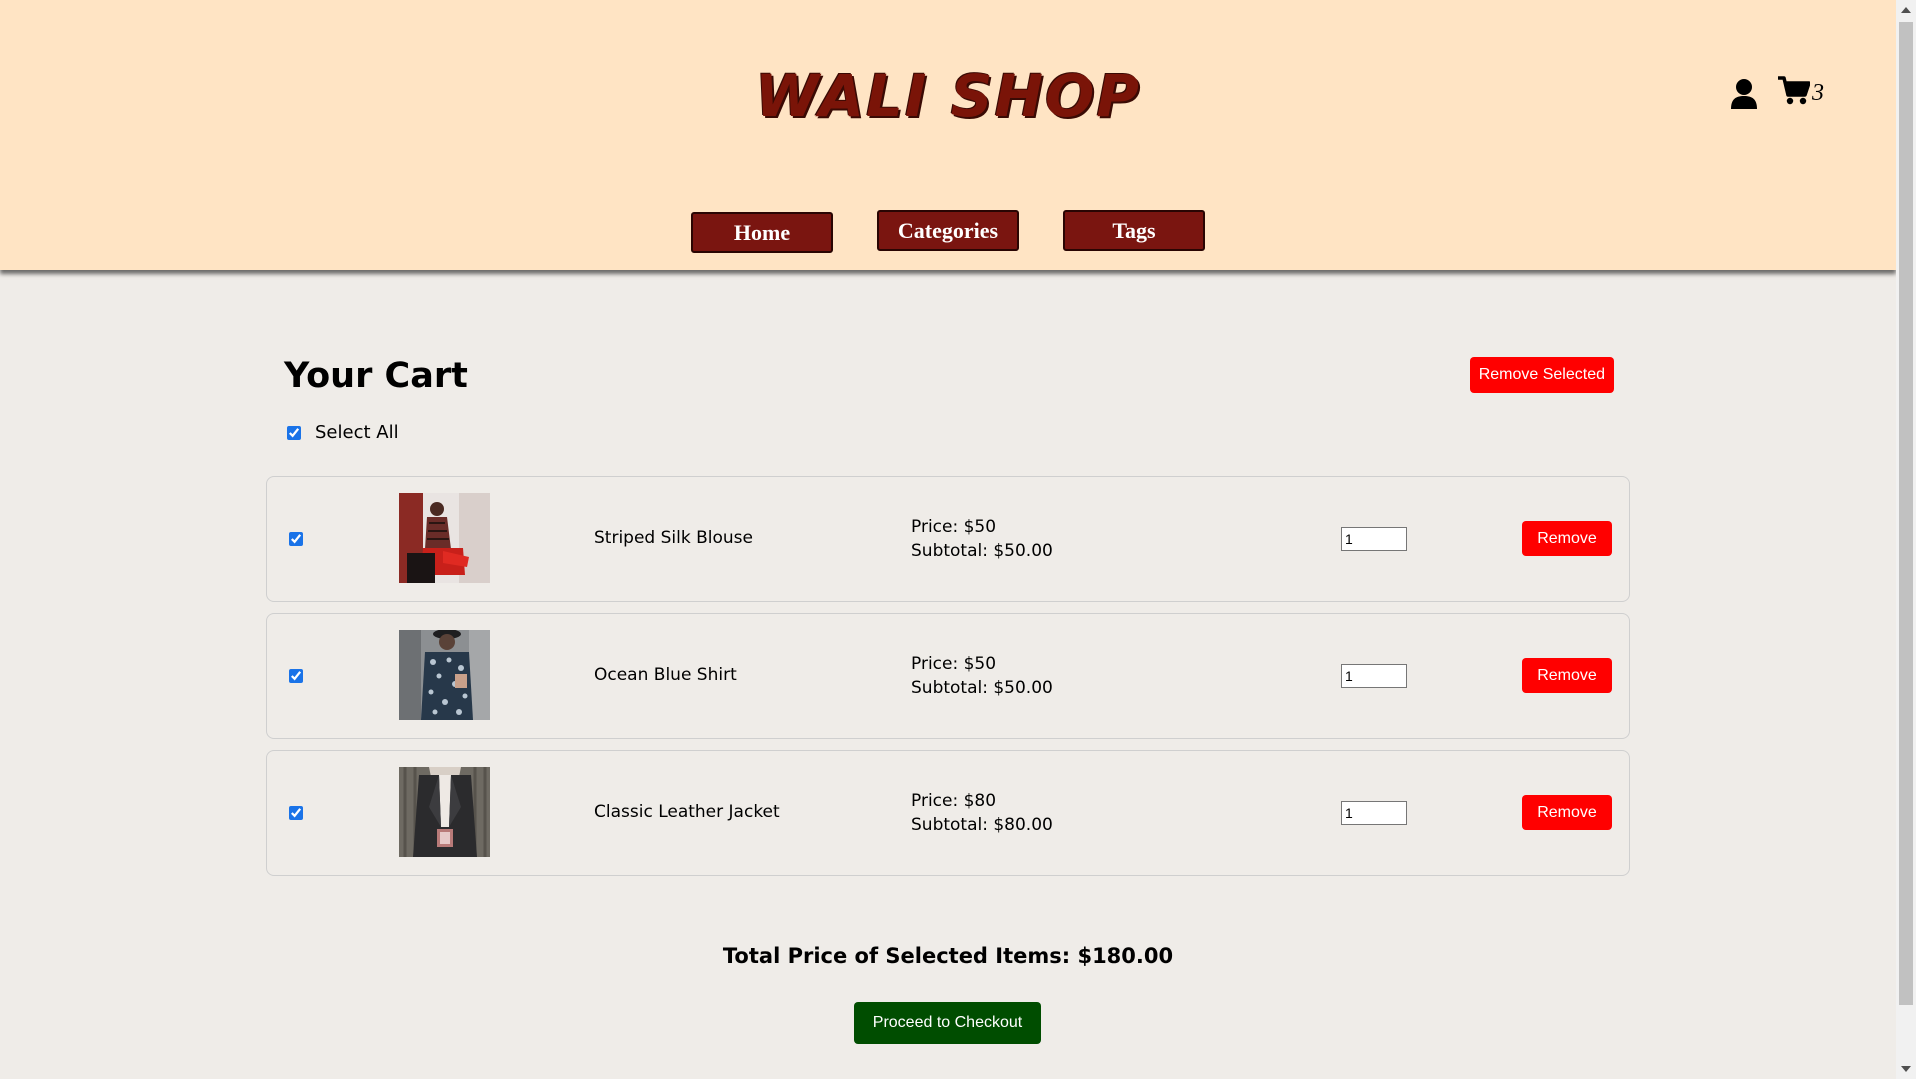  Describe the element at coordinates (1777, 93) in the screenshot. I see `header-icons: 3` at that location.